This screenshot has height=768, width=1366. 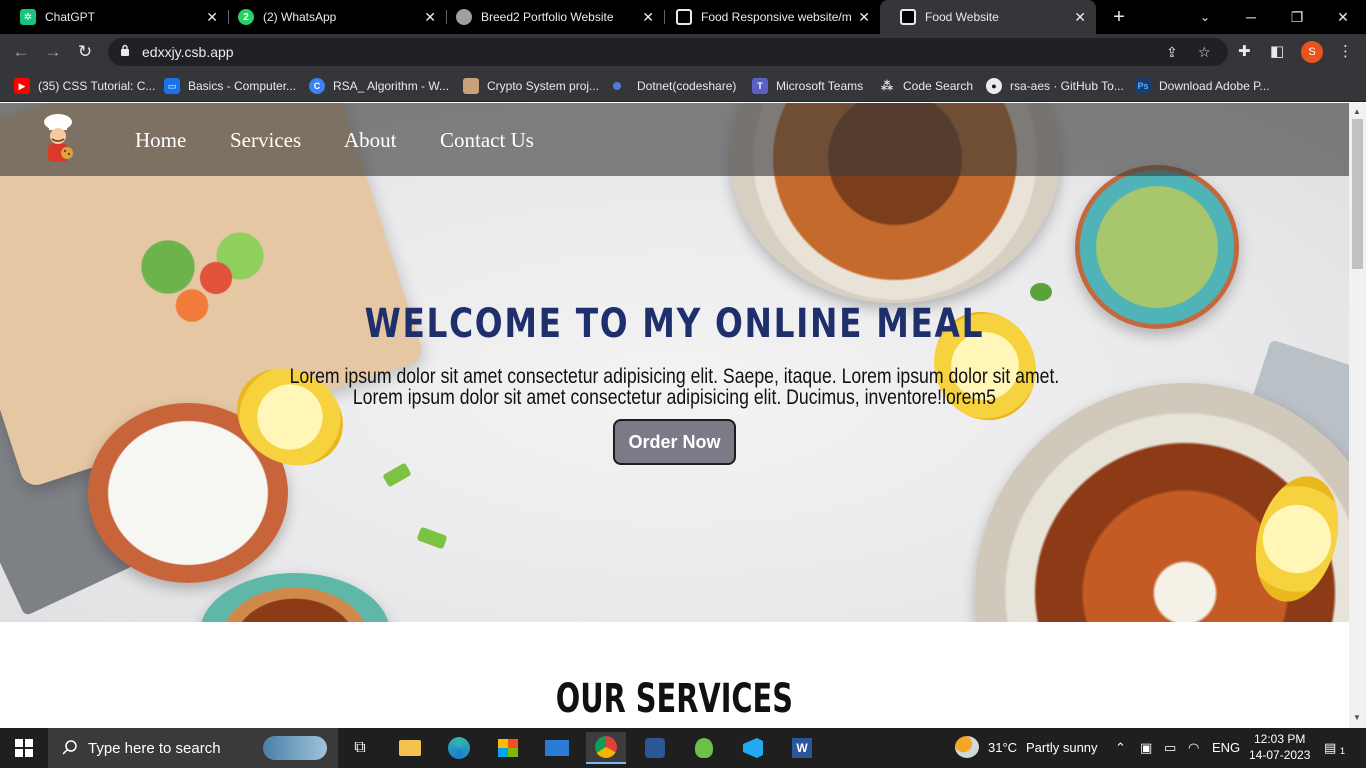 I want to click on start-button, so click(x=24, y=748).